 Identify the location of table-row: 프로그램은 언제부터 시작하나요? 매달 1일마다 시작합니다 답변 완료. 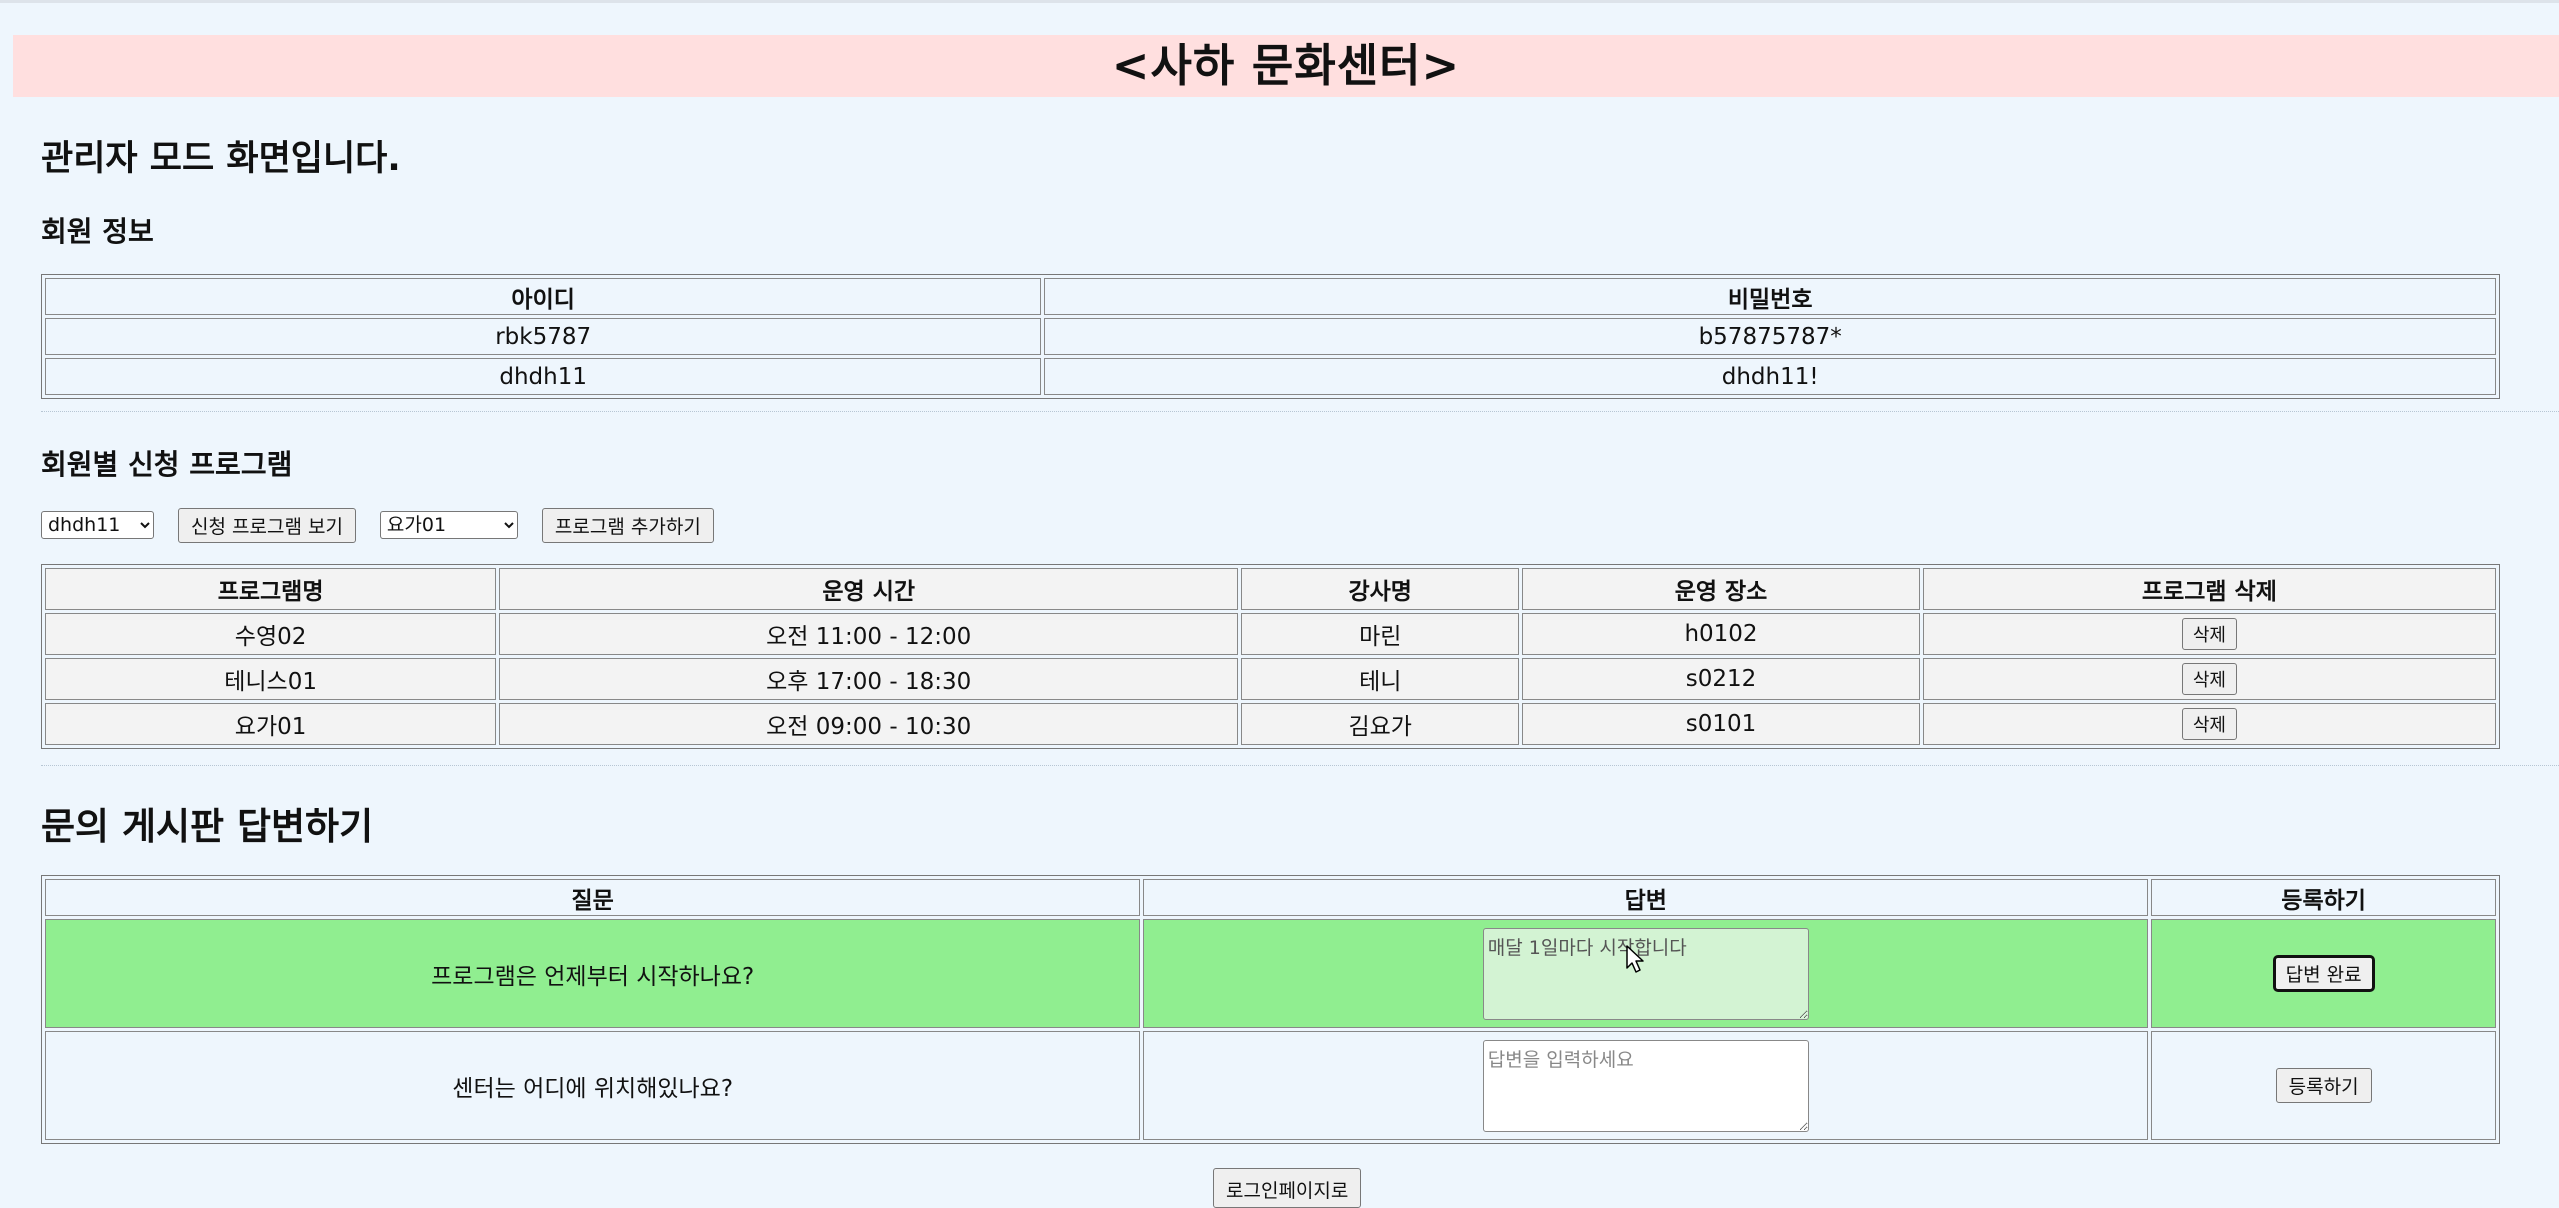
(1270, 973).